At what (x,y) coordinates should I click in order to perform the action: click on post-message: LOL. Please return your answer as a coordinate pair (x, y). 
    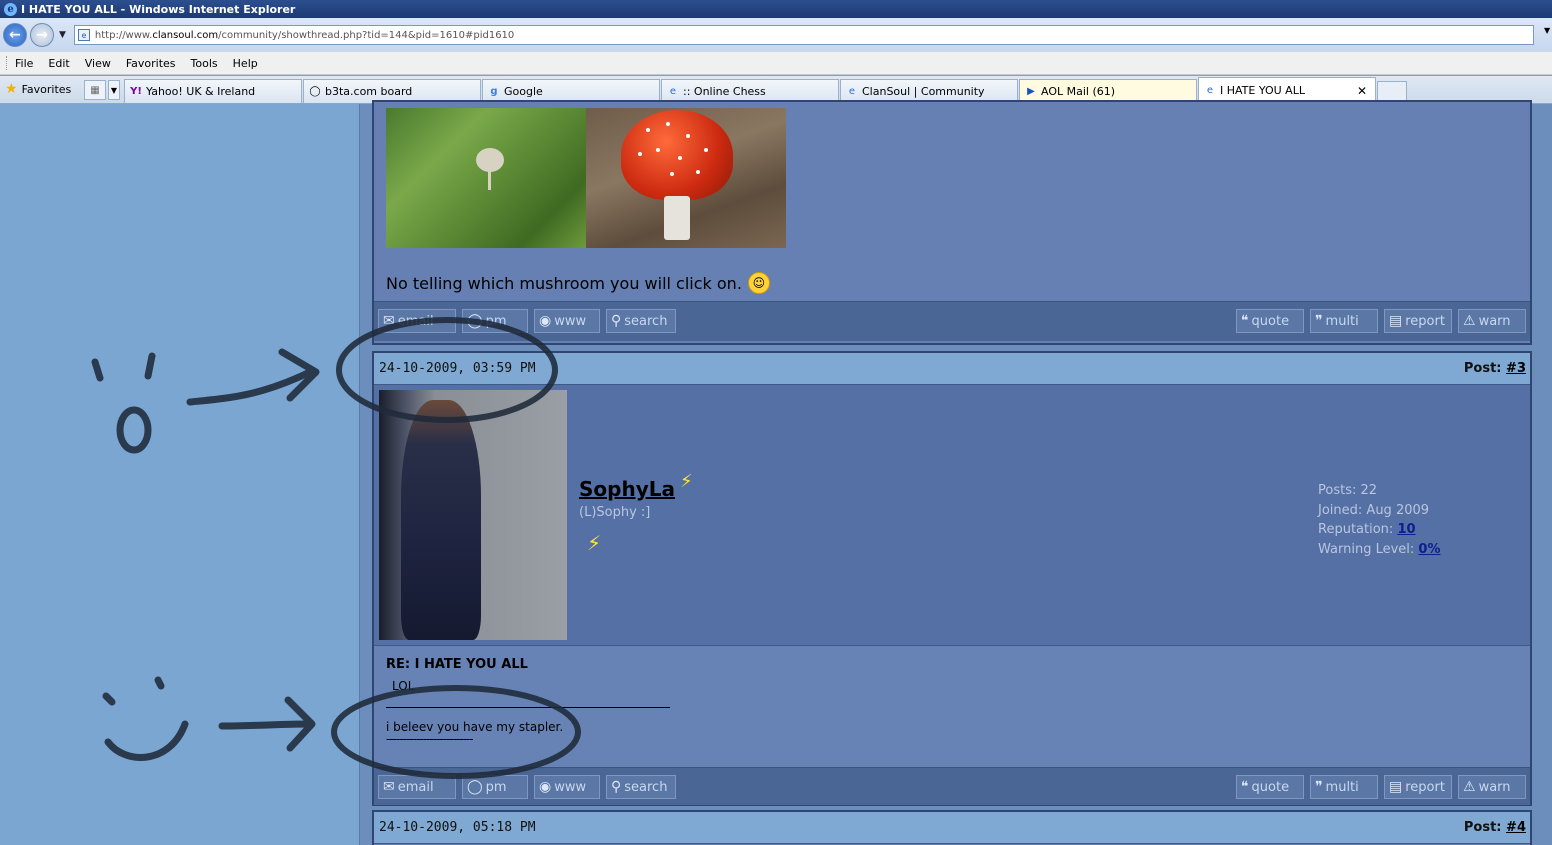
    Looking at the image, I should click on (403, 686).